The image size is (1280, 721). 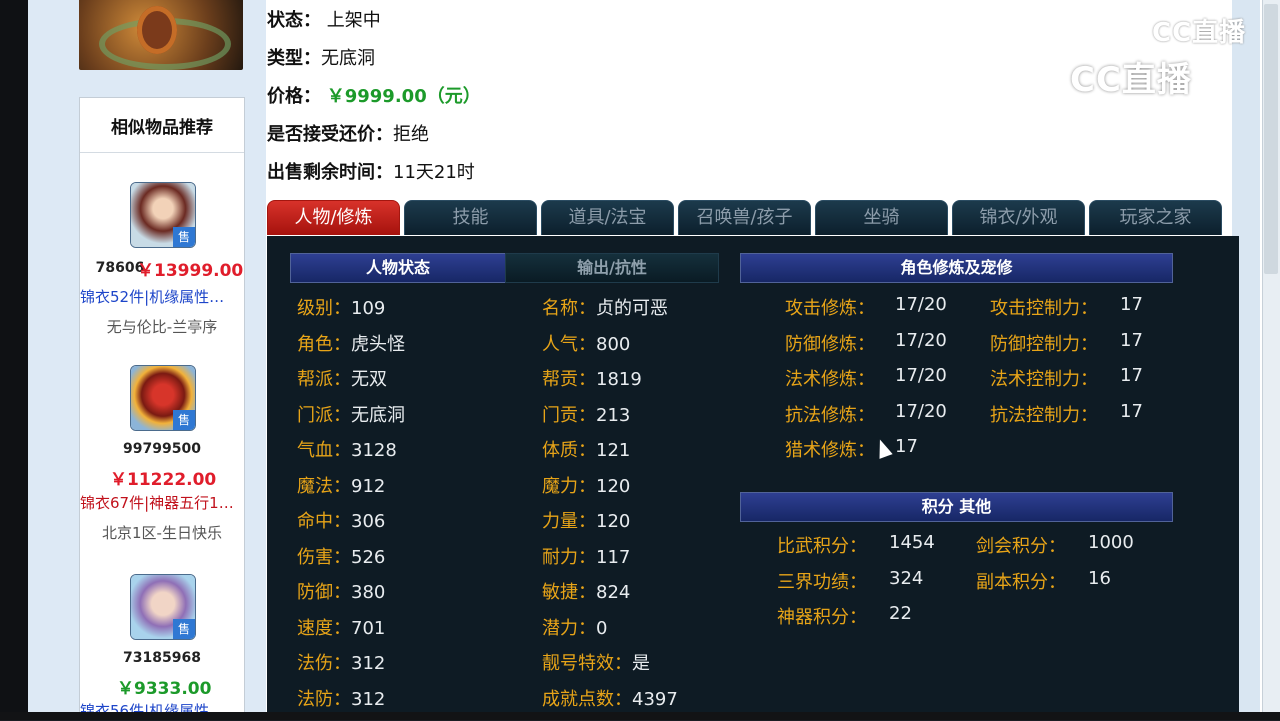 What do you see at coordinates (324, 592) in the screenshot?
I see `stat-label: 防御：` at bounding box center [324, 592].